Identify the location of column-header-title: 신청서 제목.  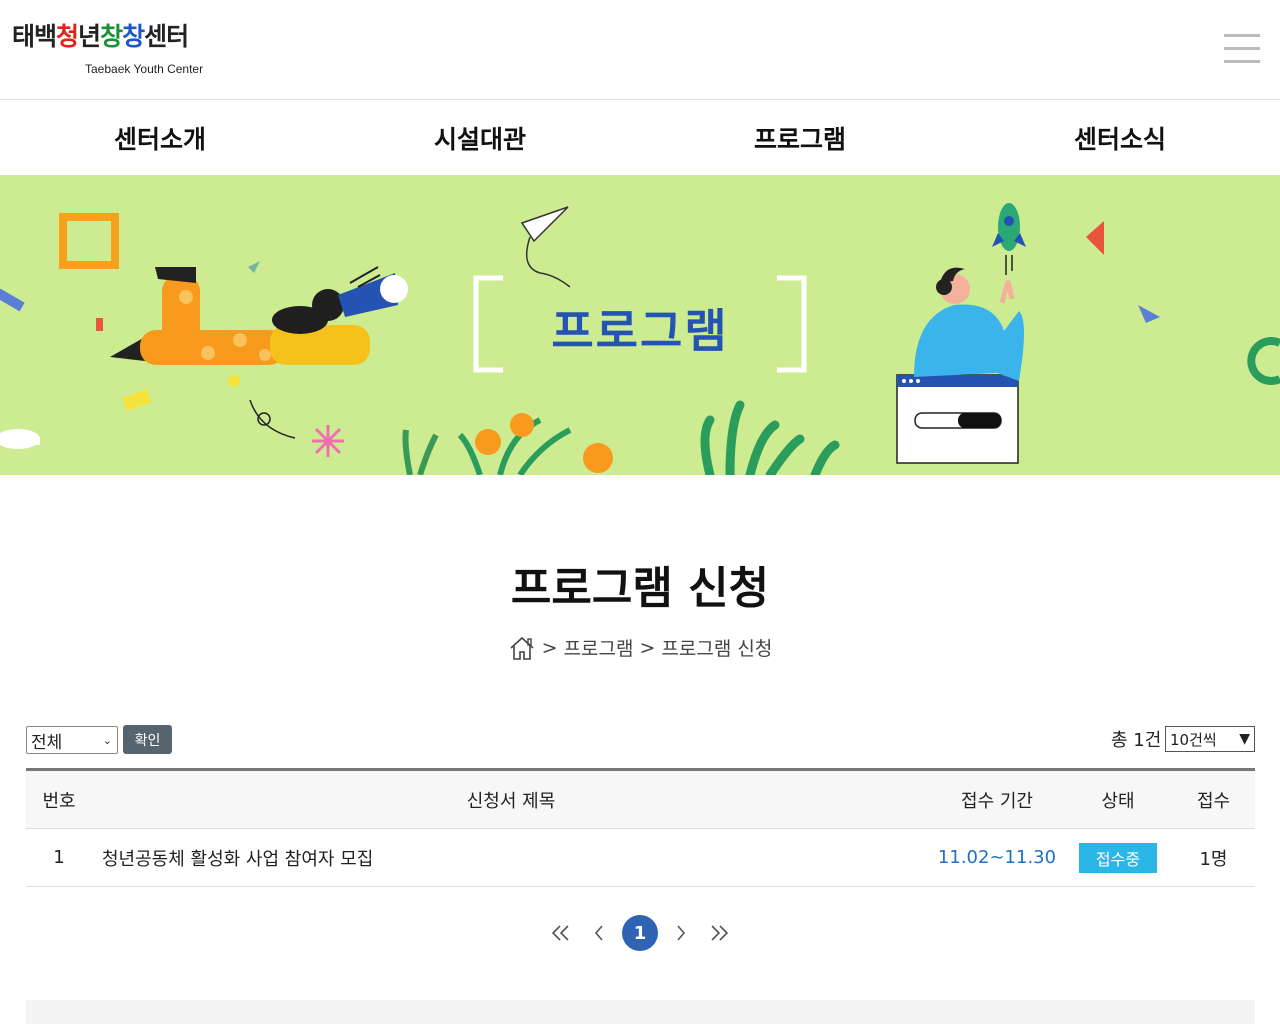
(511, 801).